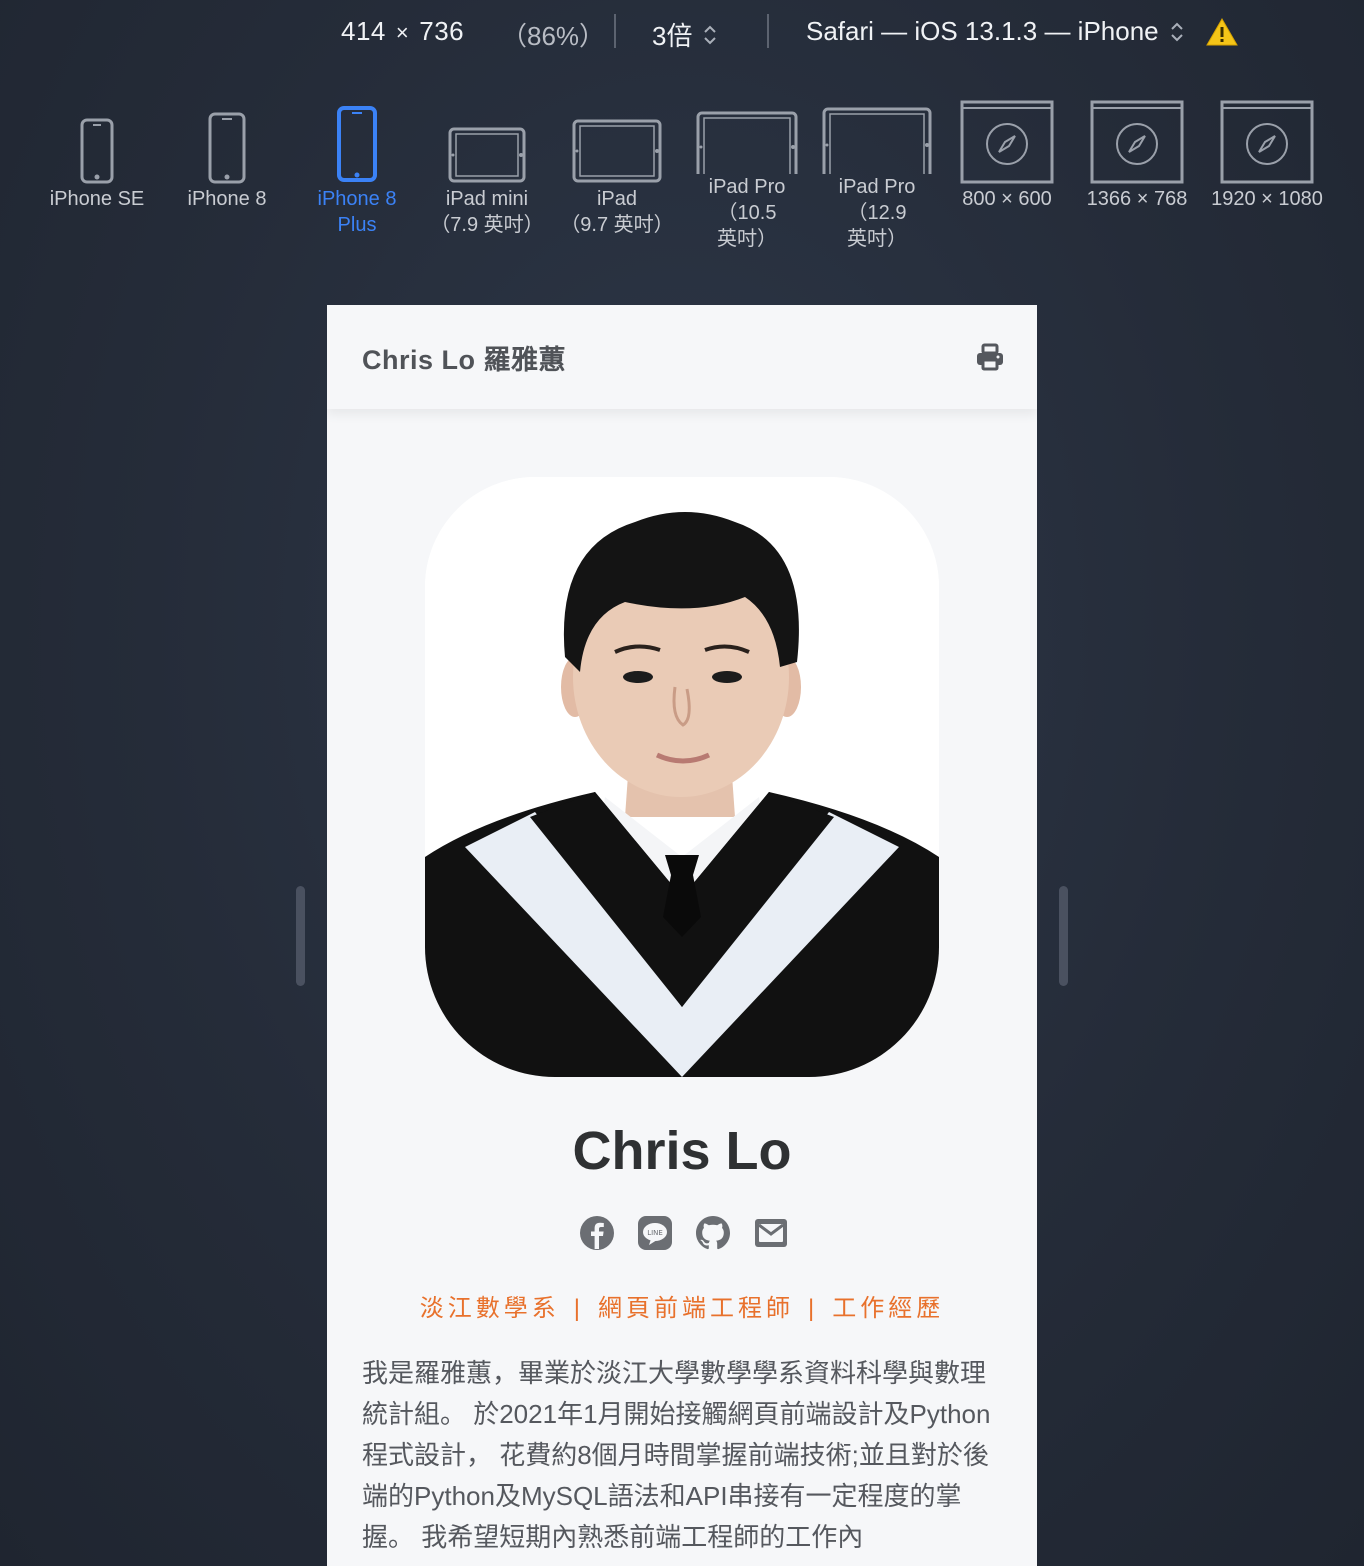 This screenshot has height=1566, width=1364. Describe the element at coordinates (990, 357) in the screenshot. I see `print-icon` at that location.